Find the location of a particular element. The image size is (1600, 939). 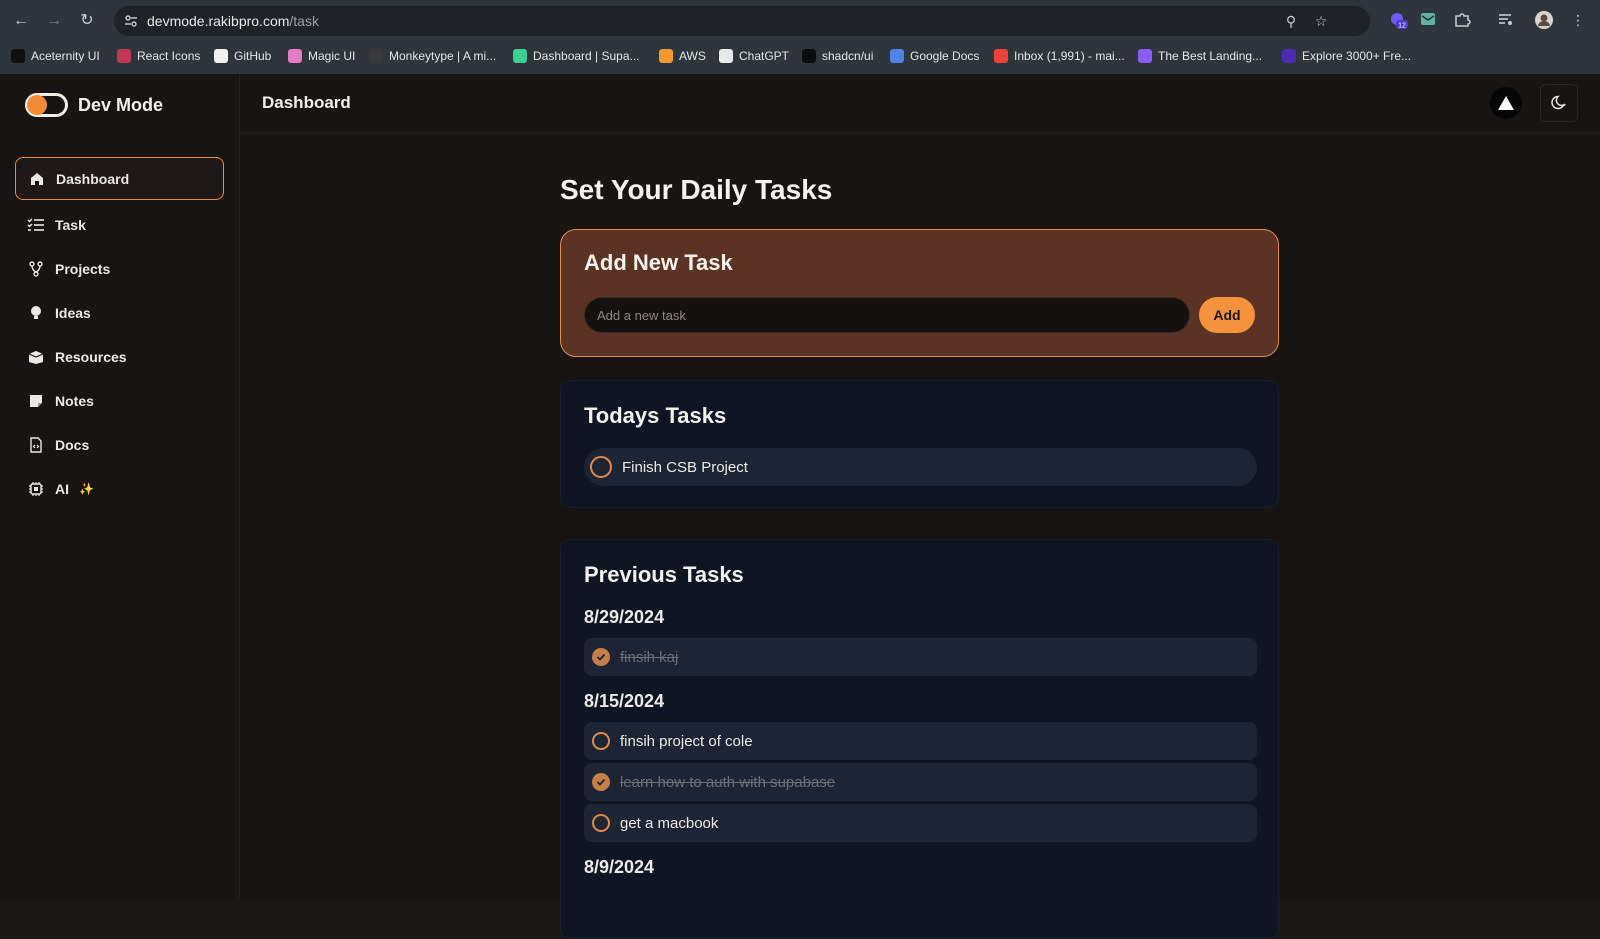

date-group-label: 8/9/2024 is located at coordinates (619, 867).